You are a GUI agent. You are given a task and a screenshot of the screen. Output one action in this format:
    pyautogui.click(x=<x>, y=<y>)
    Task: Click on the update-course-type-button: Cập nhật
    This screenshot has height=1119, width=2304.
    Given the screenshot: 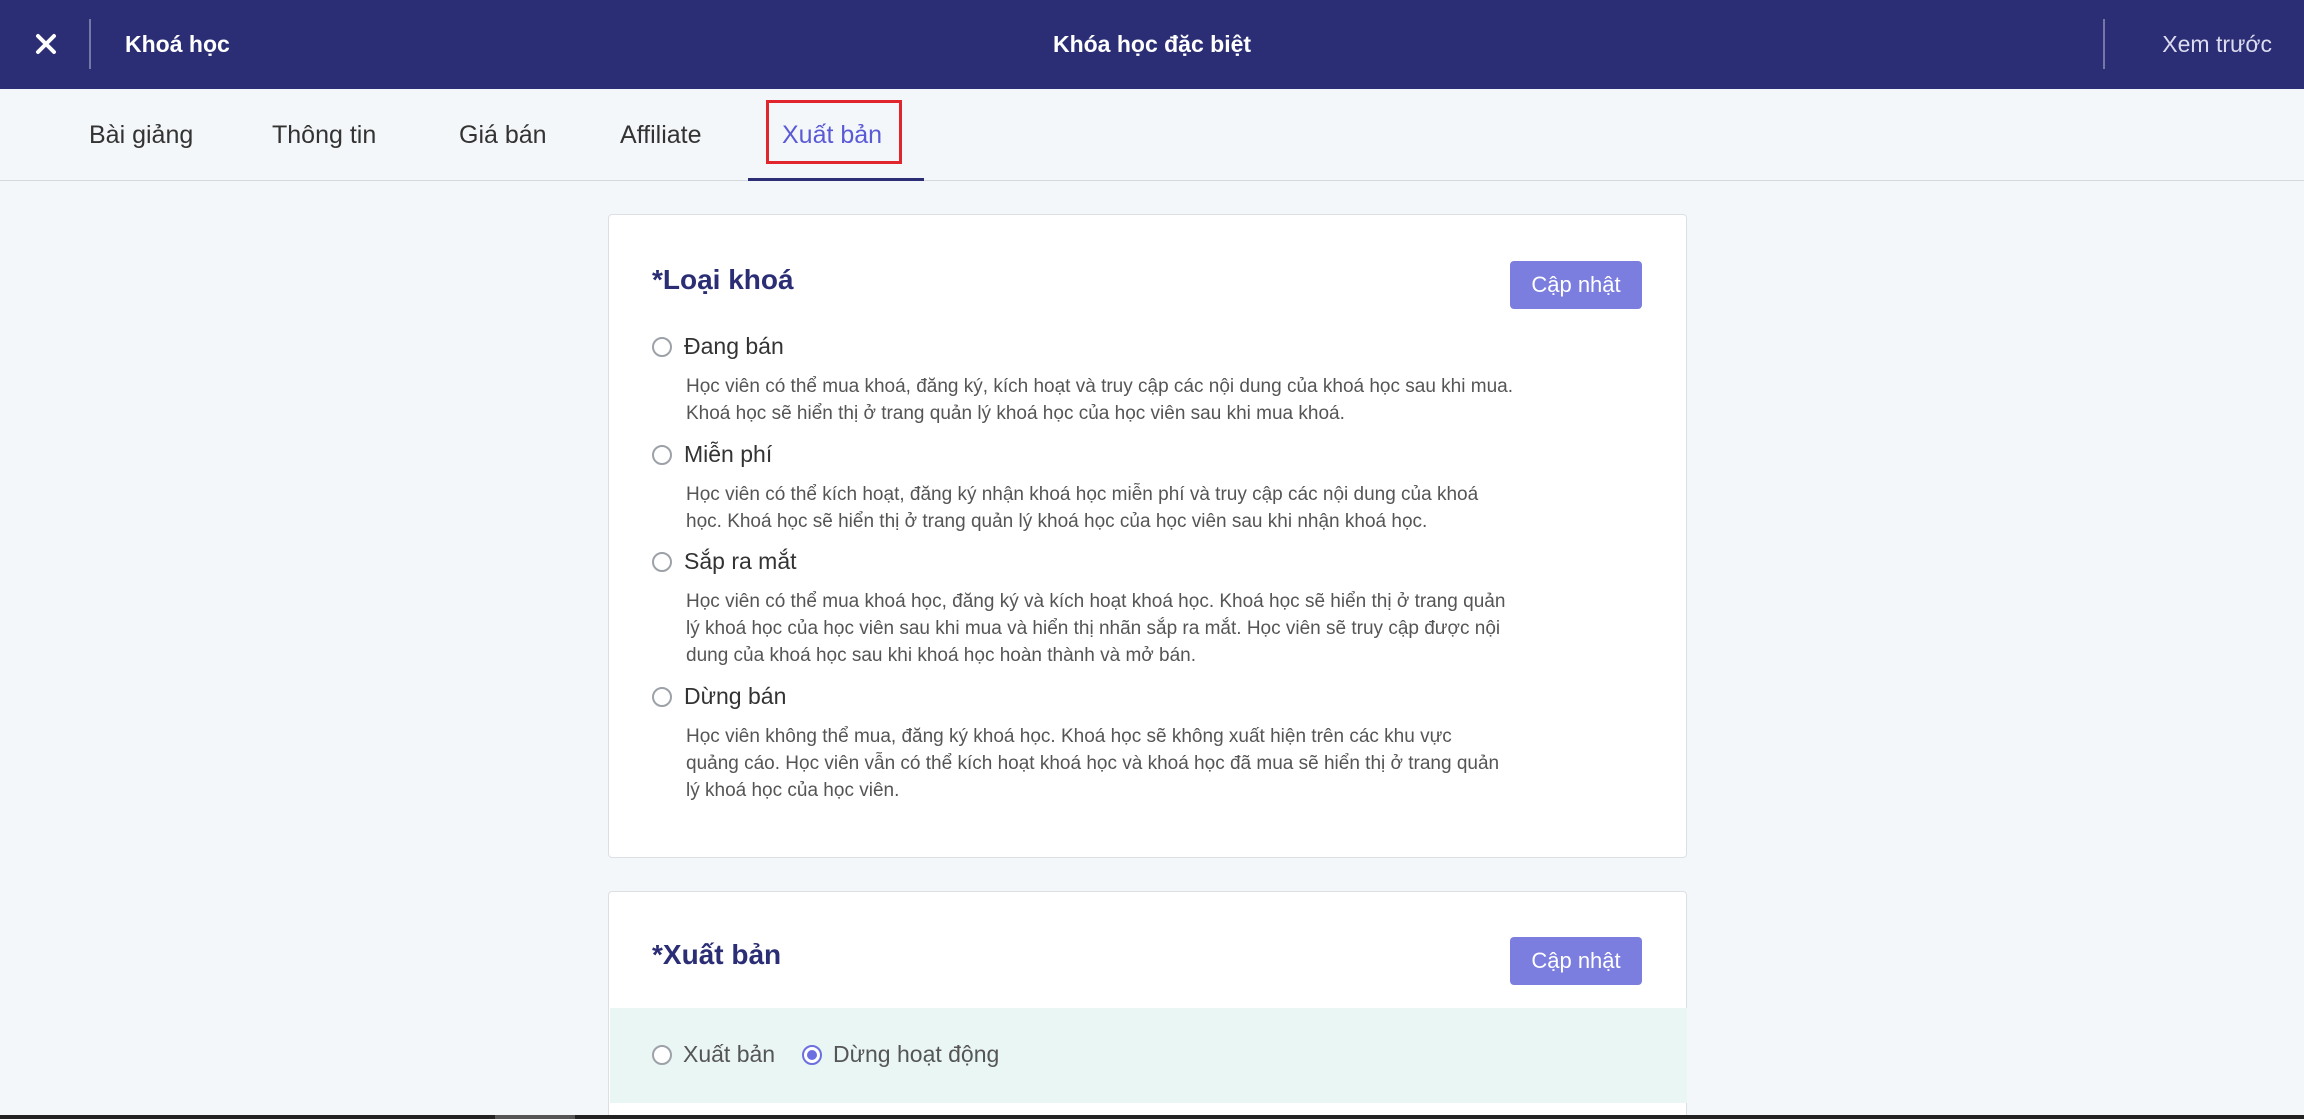 What is the action you would take?
    pyautogui.click(x=1576, y=285)
    